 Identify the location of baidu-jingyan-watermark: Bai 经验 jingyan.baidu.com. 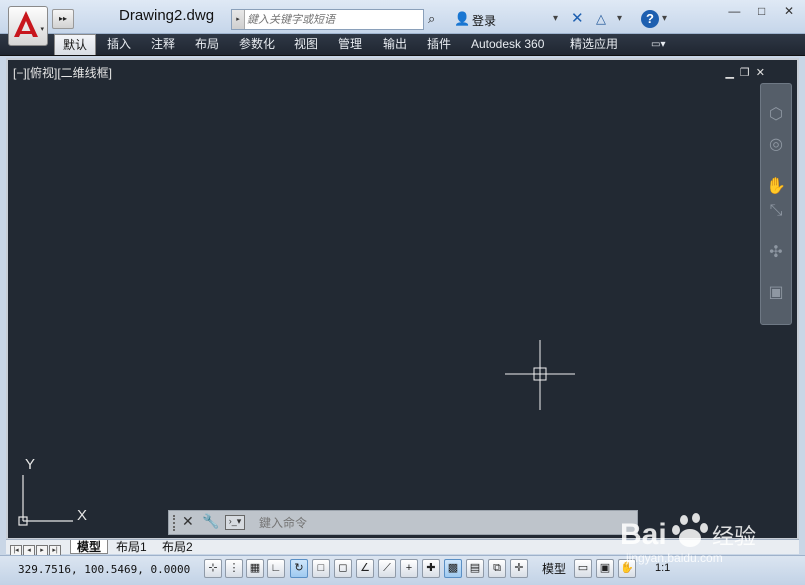
(688, 539).